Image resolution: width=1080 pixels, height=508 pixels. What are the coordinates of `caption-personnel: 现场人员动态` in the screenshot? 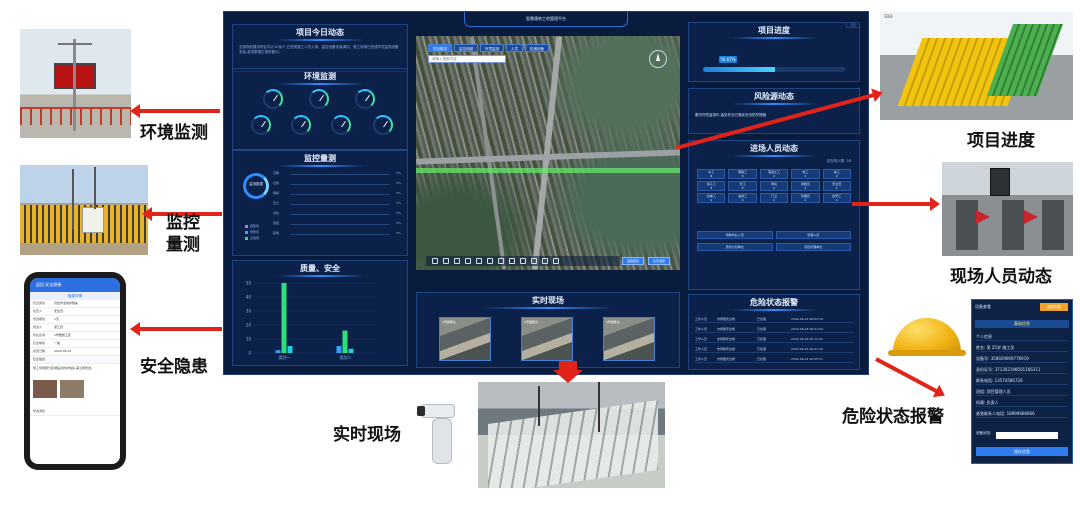 It's located at (1001, 277).